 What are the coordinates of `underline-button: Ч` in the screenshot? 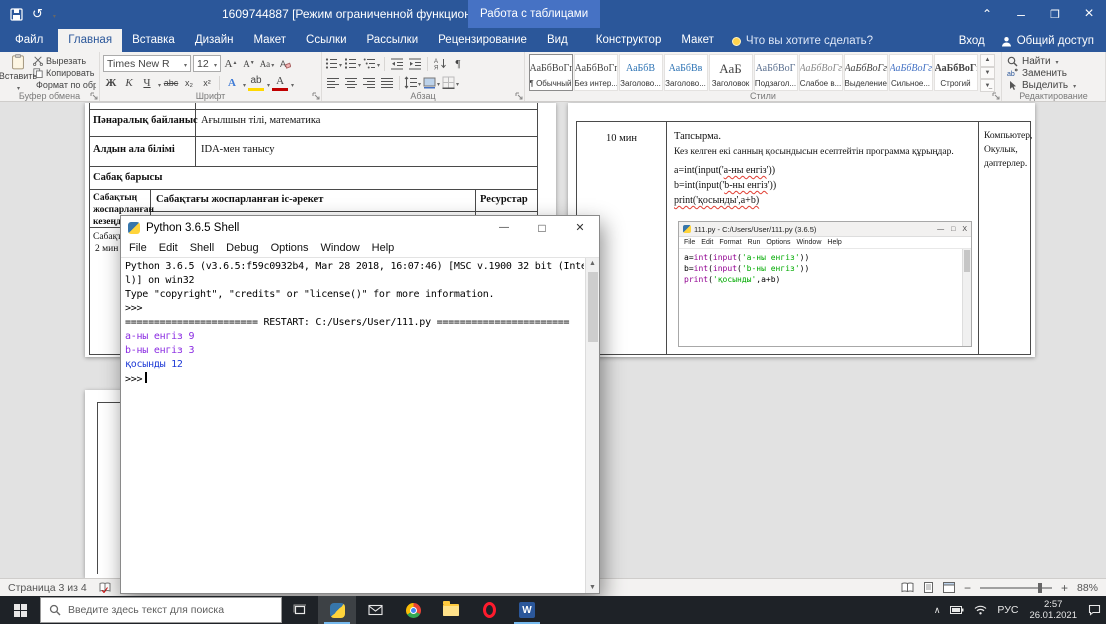 It's located at (147, 82).